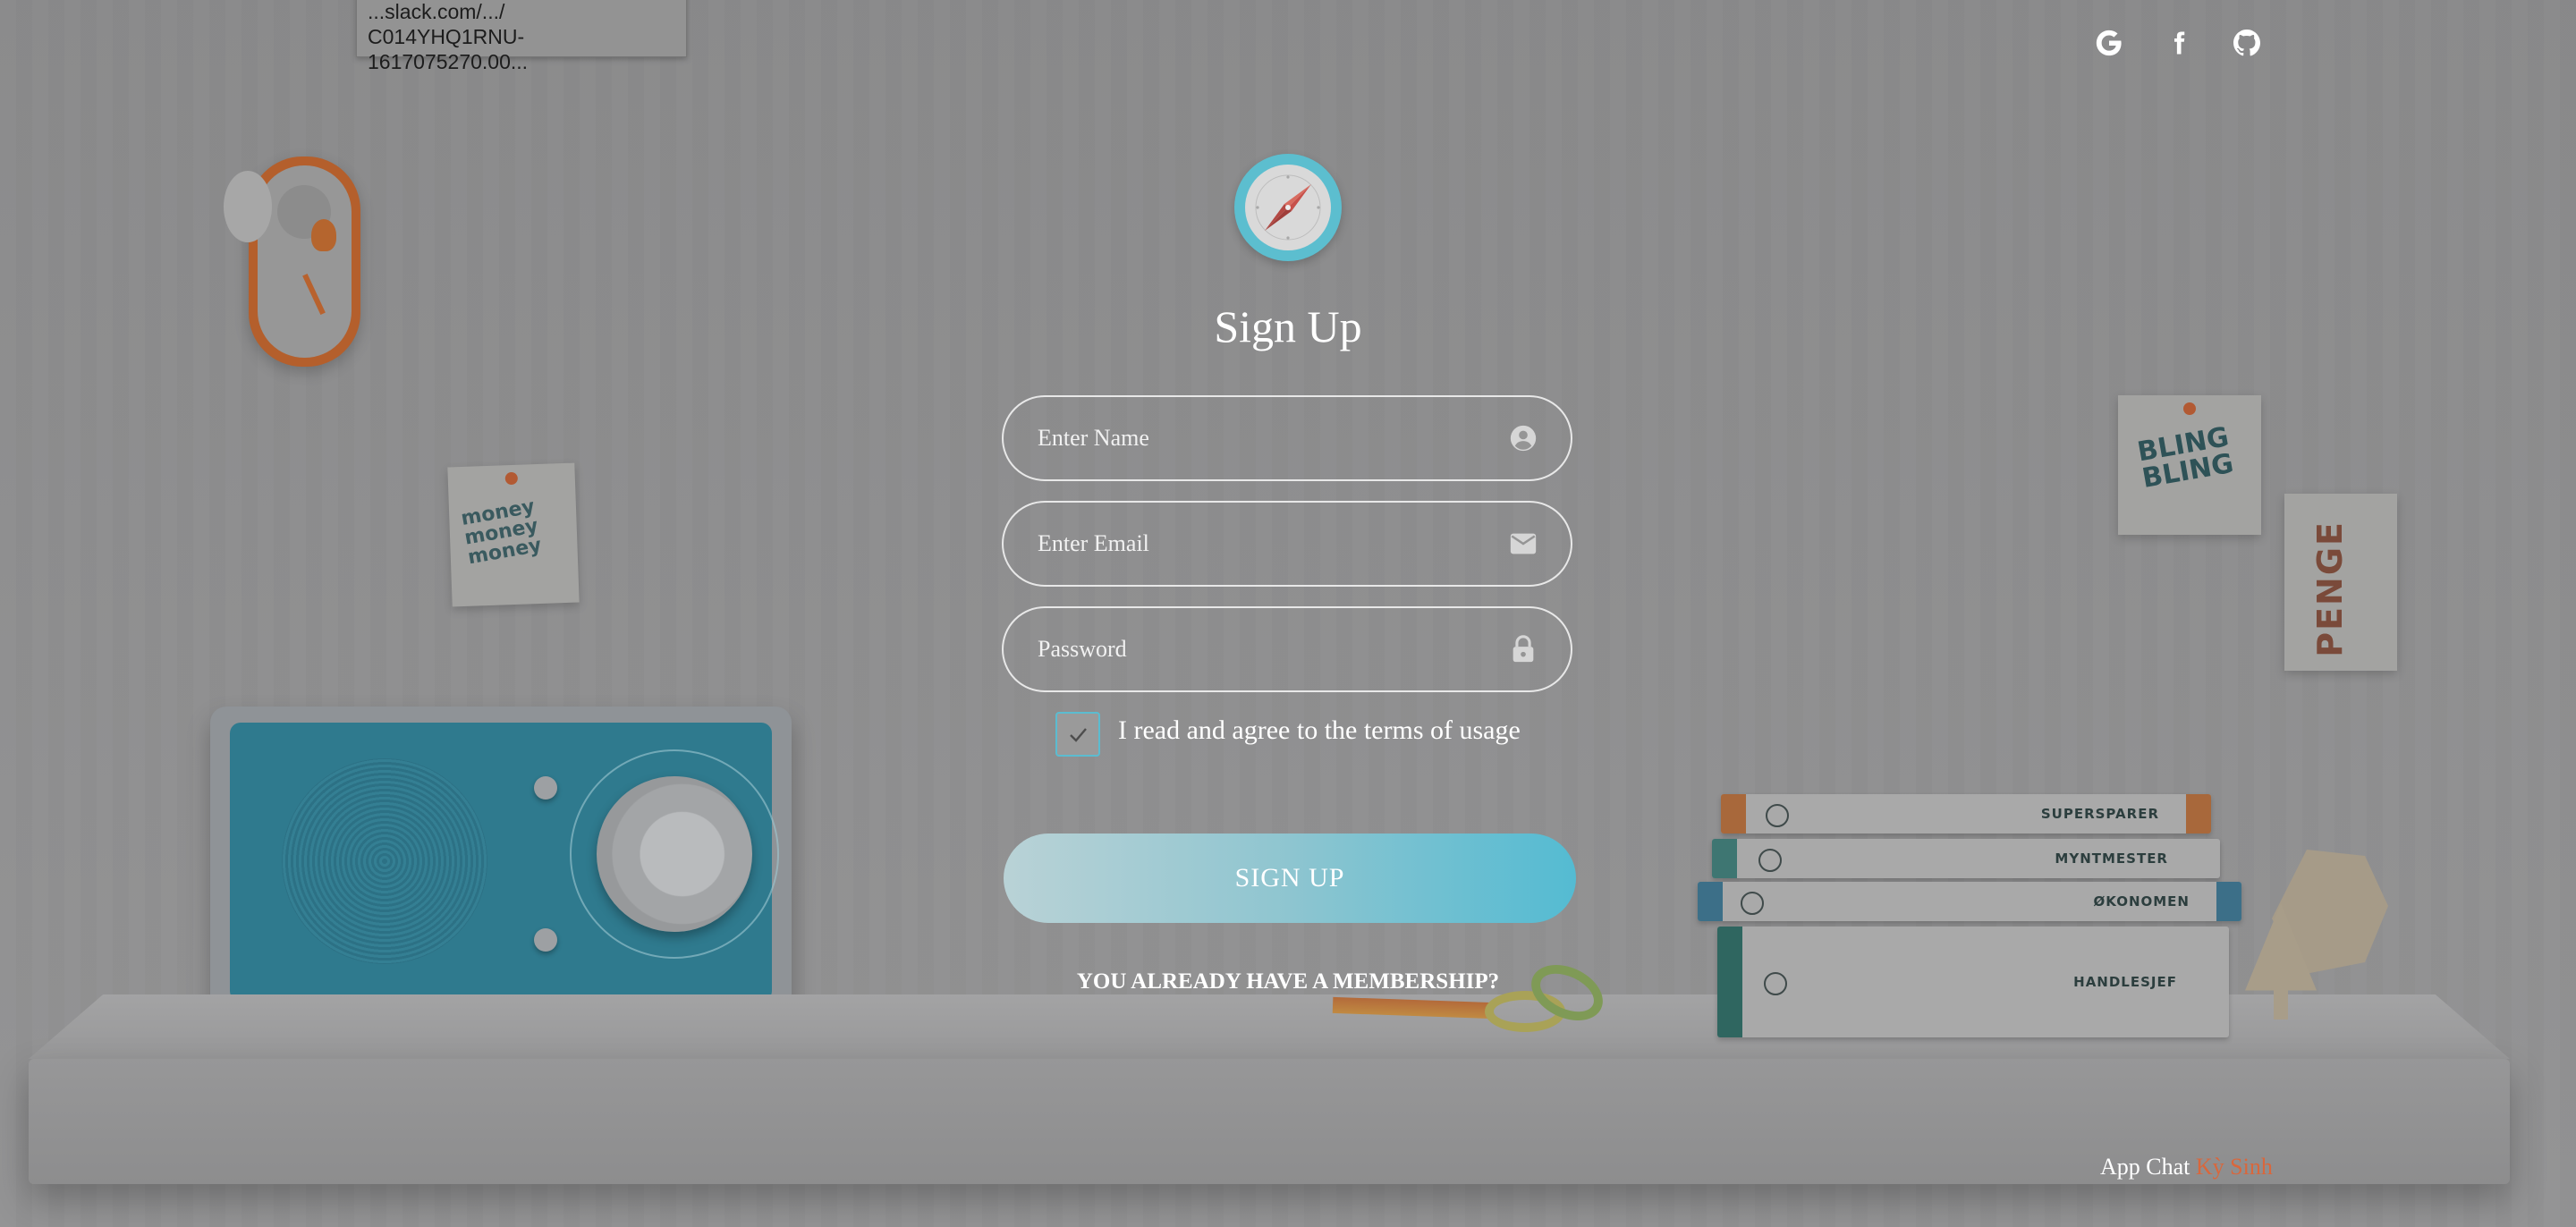 This screenshot has width=2576, height=1227. Describe the element at coordinates (1523, 438) in the screenshot. I see `user-circle-icon` at that location.